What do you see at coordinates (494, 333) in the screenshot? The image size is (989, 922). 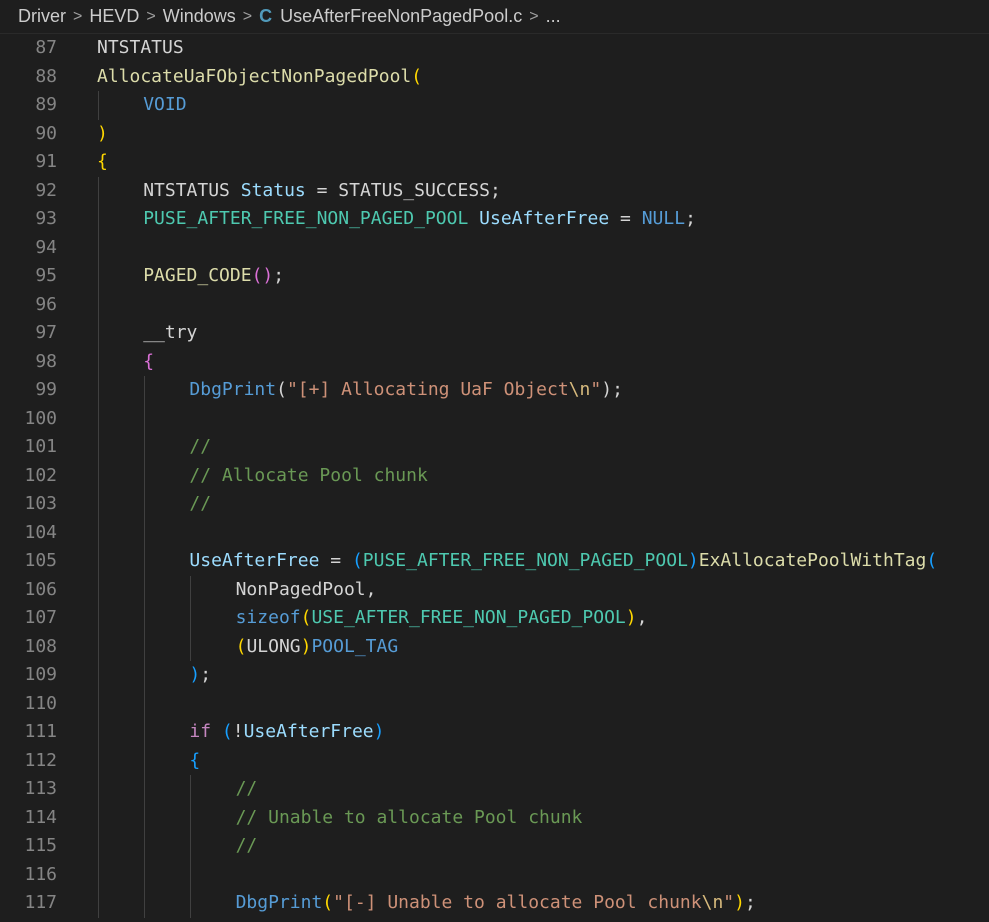 I see `code-line: 97 __try` at bounding box center [494, 333].